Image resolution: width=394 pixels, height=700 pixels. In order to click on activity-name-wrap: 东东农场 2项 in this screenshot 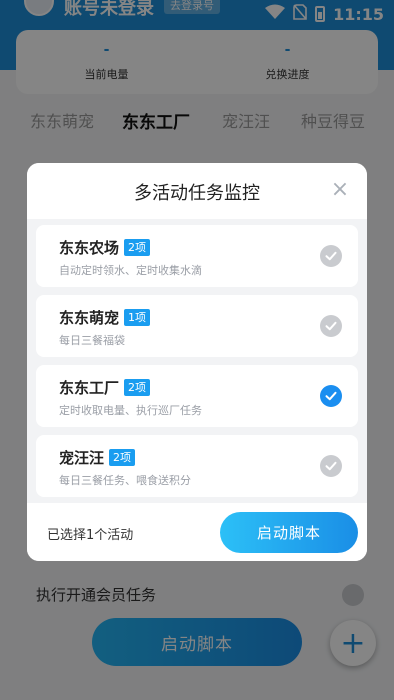, I will do `click(105, 247)`.